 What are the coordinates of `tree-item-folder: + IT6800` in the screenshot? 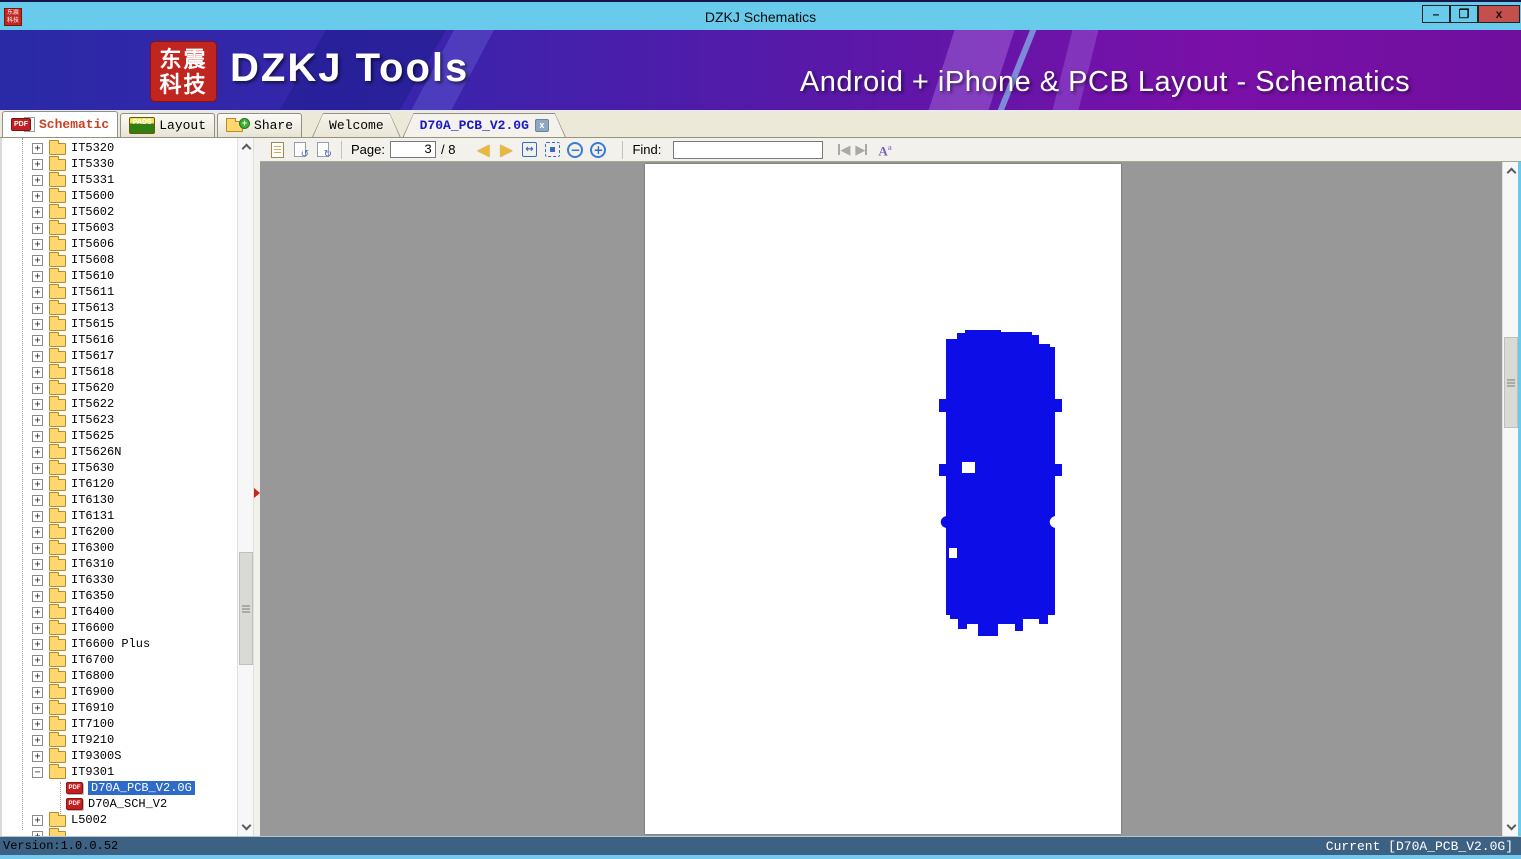 It's located at (119, 676).